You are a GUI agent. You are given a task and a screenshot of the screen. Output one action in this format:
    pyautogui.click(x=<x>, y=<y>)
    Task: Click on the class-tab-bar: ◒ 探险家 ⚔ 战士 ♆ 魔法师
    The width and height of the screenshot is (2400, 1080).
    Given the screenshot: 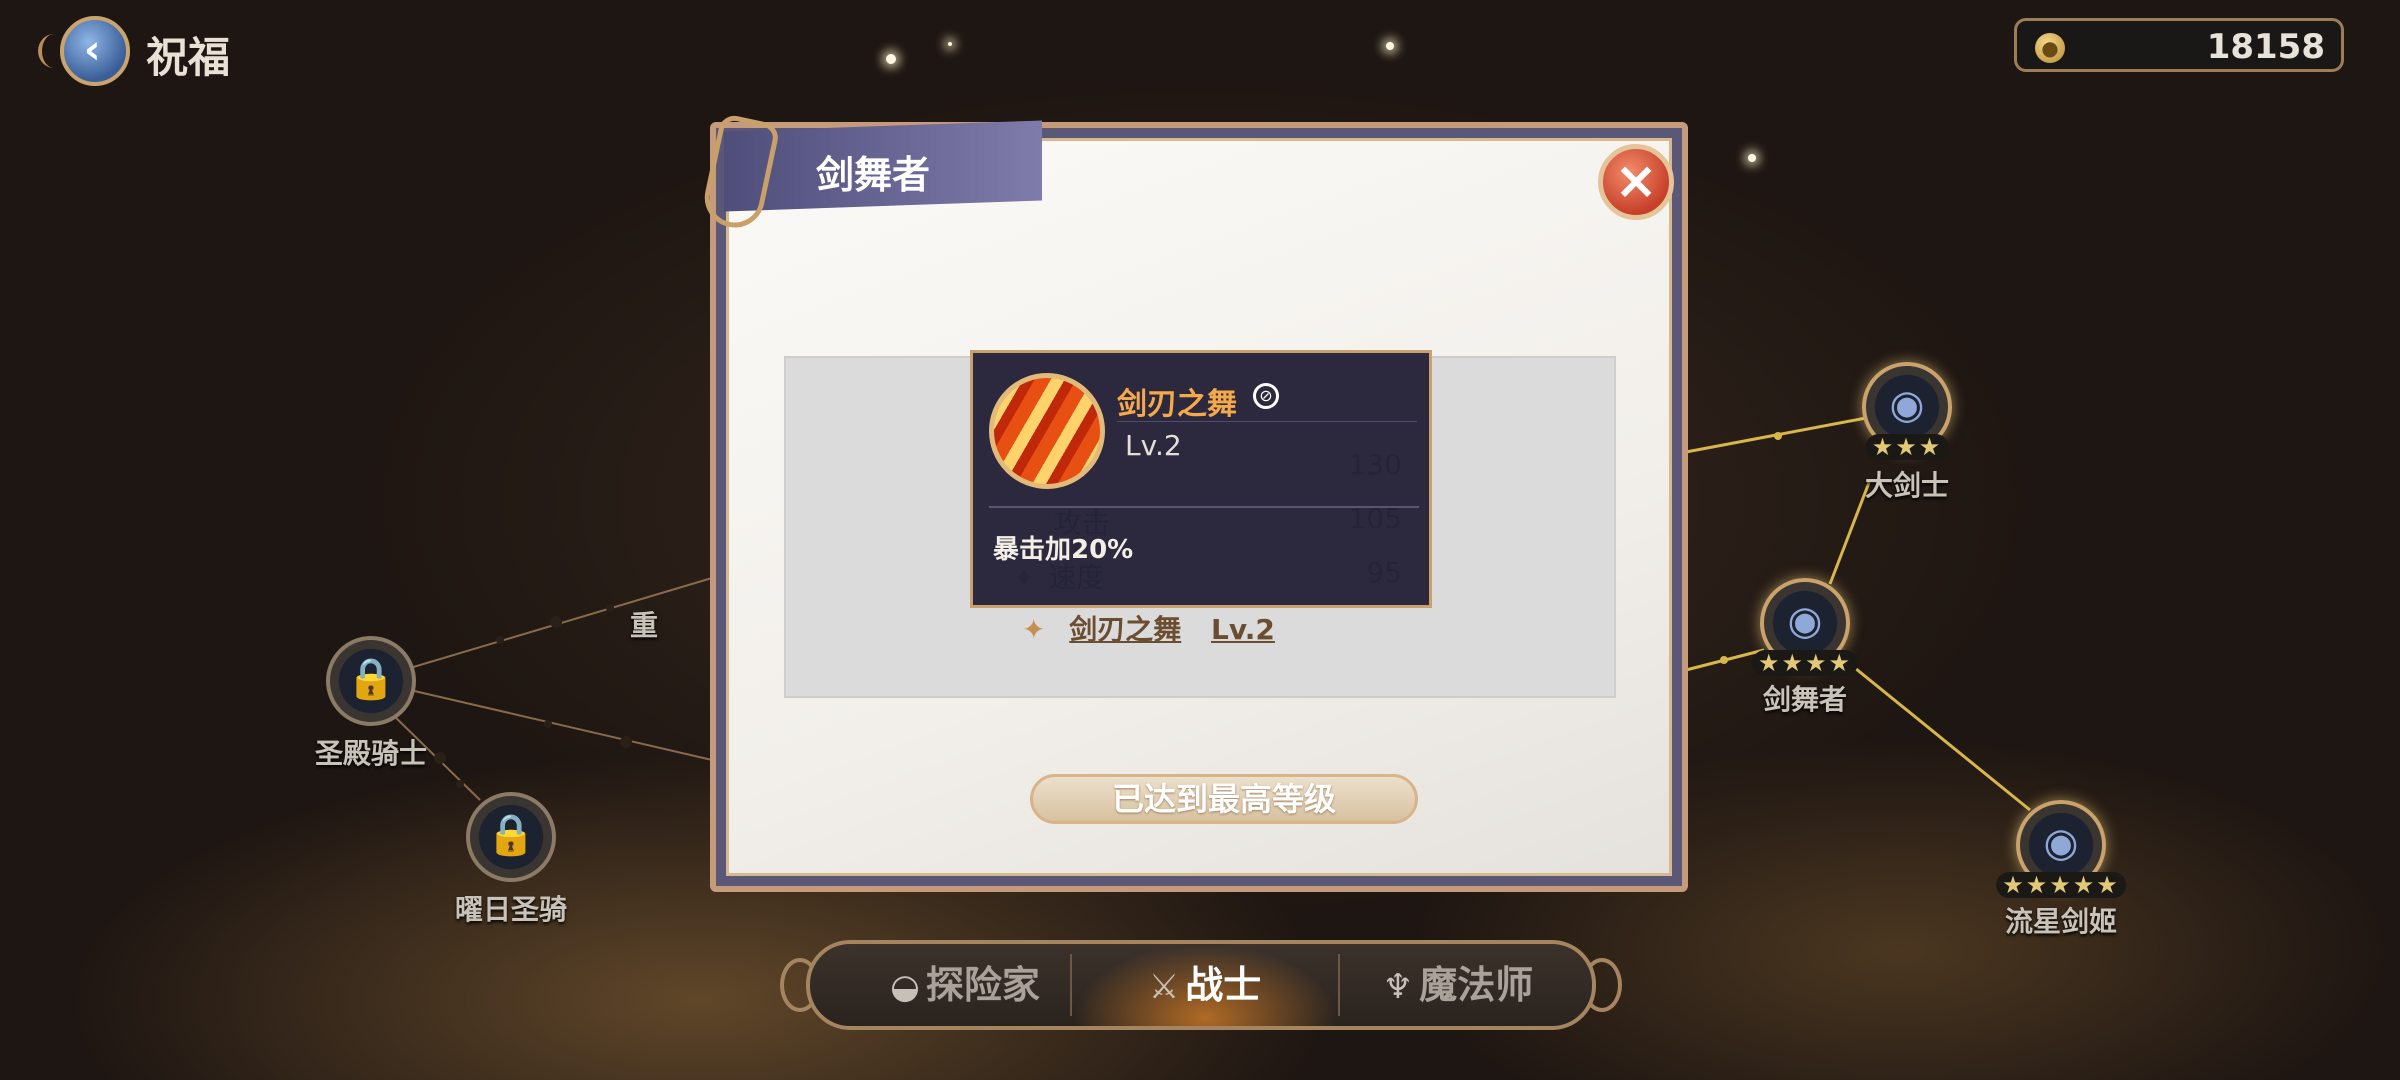 What is the action you would take?
    pyautogui.click(x=1201, y=985)
    